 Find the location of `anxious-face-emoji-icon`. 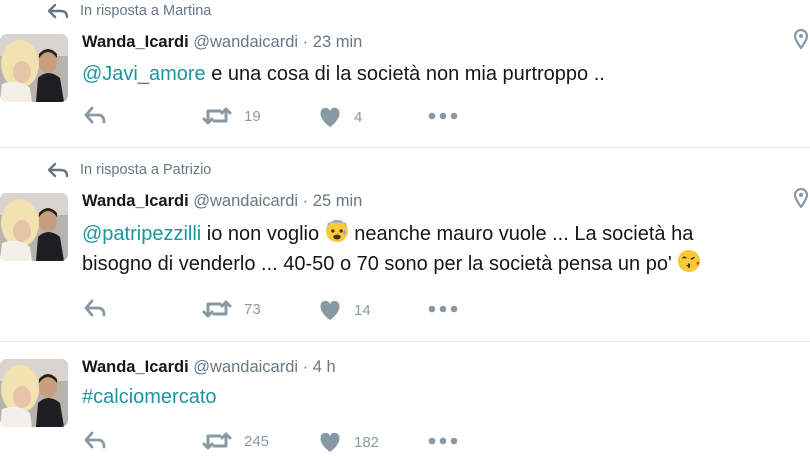

anxious-face-emoji-icon is located at coordinates (337, 231).